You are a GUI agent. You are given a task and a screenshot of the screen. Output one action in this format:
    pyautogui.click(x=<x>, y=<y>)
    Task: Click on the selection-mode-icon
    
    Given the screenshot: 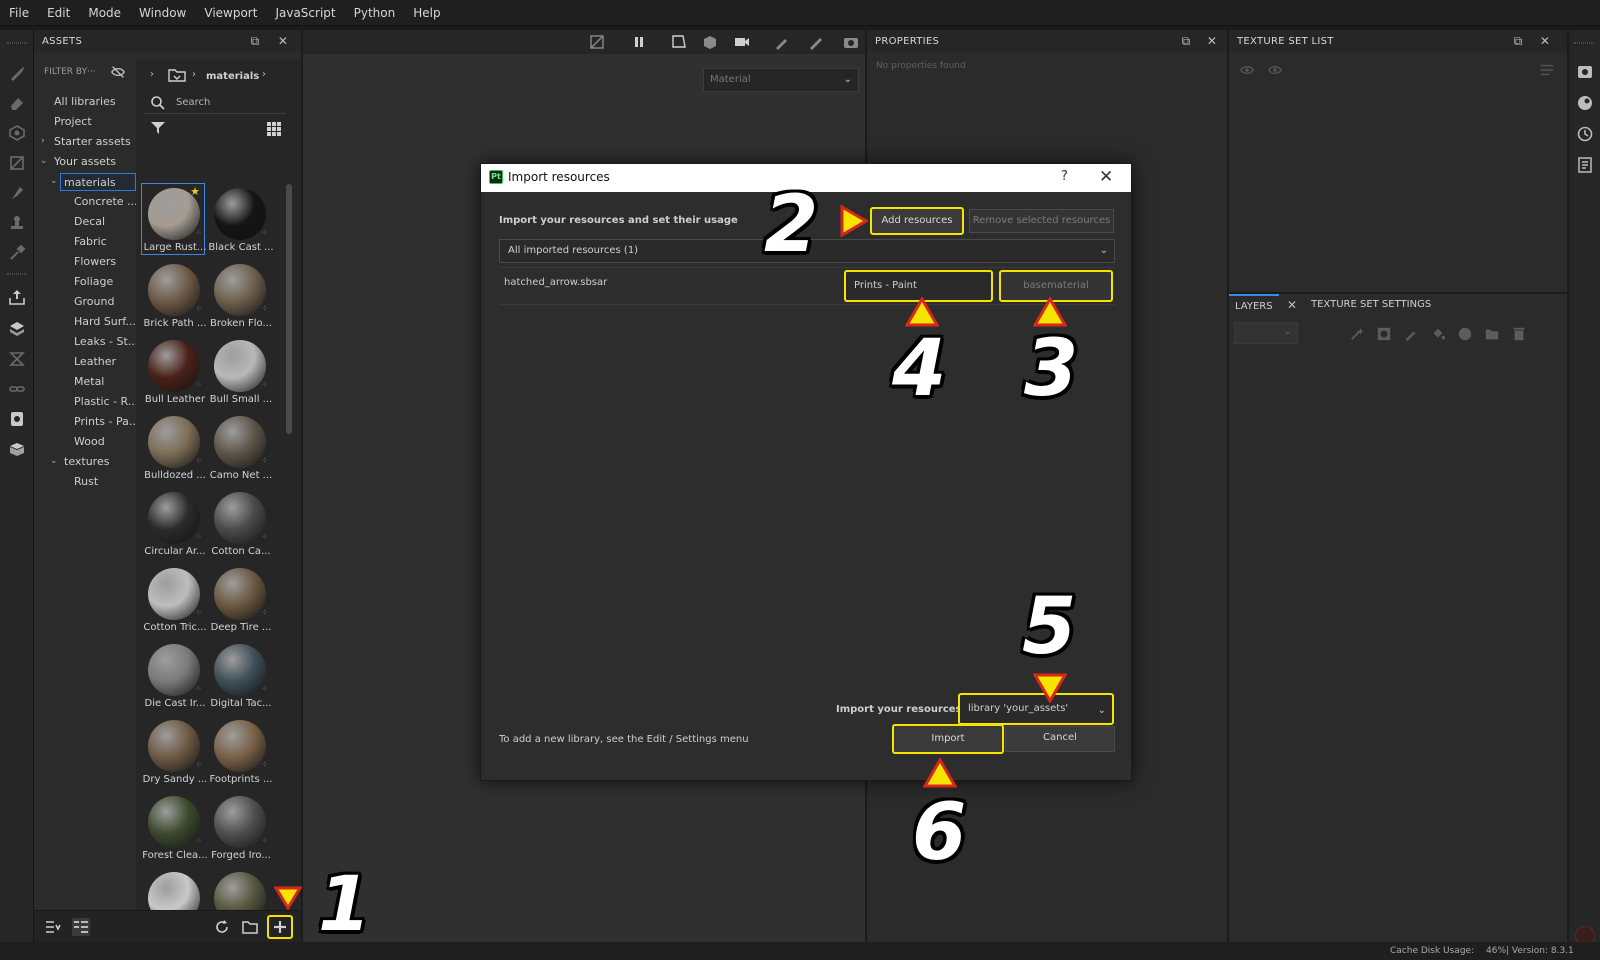 What is the action you would take?
    pyautogui.click(x=679, y=42)
    